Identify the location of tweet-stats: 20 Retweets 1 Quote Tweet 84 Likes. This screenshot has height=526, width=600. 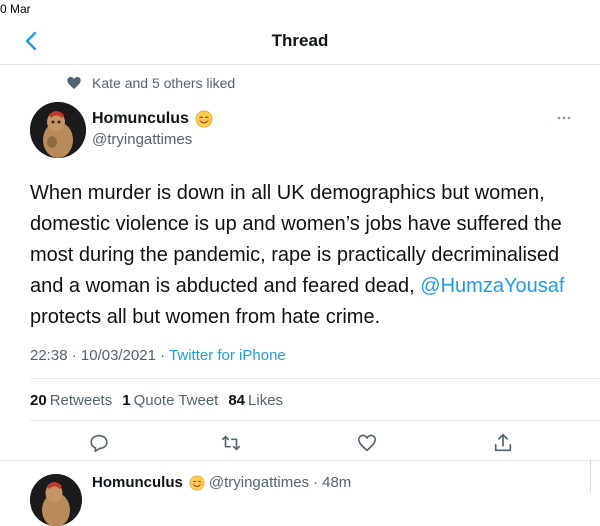
(156, 400).